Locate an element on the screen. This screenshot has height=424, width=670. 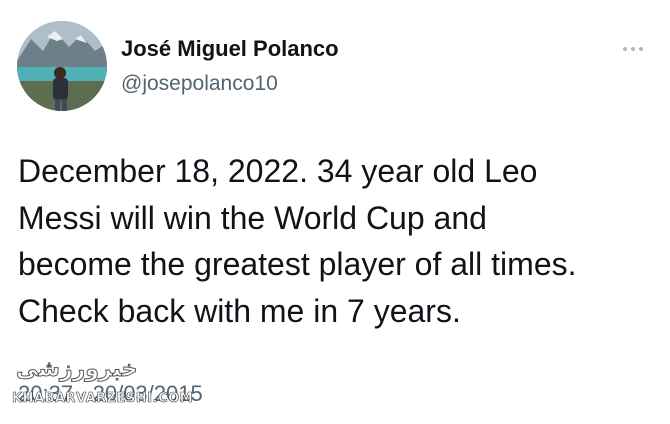
more-options-button is located at coordinates (633, 49).